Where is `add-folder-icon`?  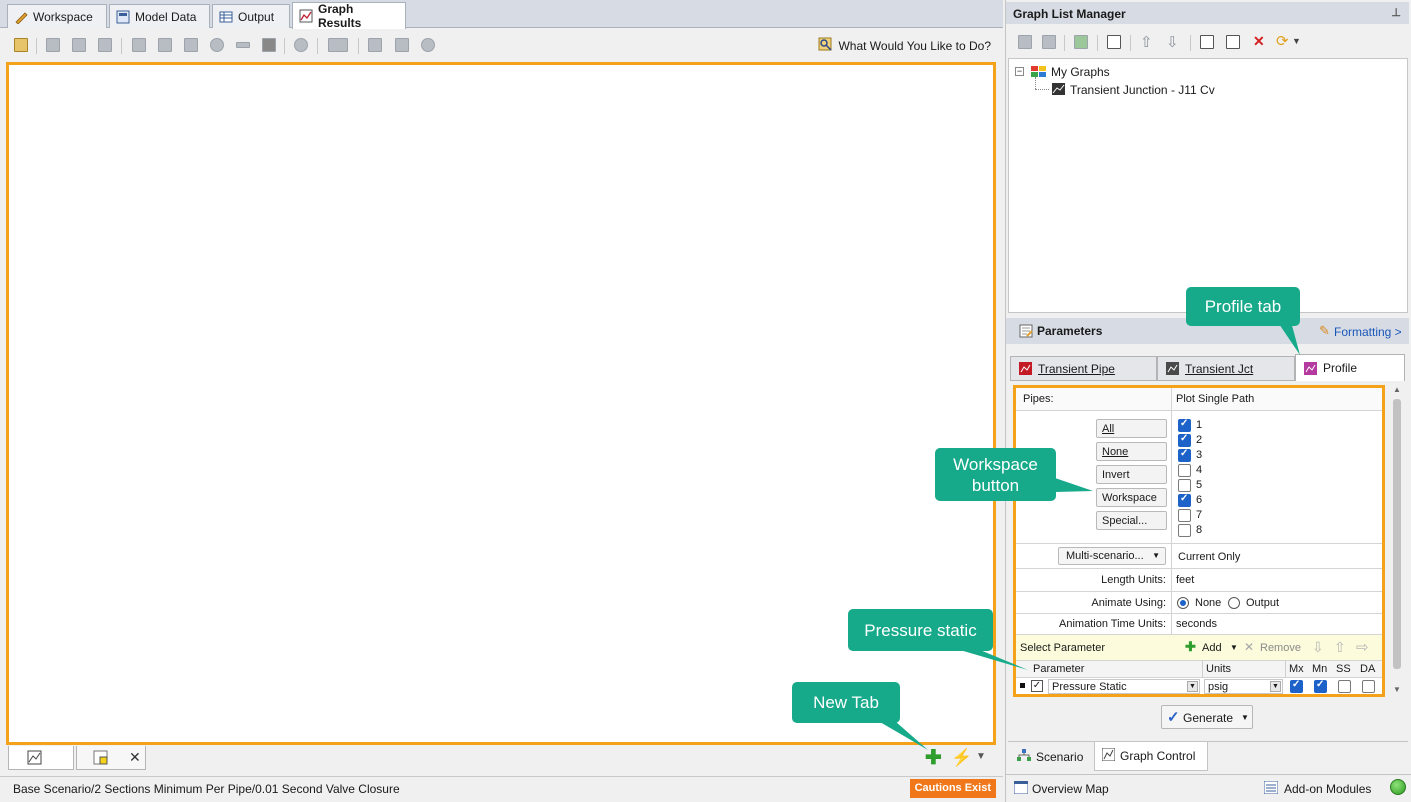 add-folder-icon is located at coordinates (1081, 42).